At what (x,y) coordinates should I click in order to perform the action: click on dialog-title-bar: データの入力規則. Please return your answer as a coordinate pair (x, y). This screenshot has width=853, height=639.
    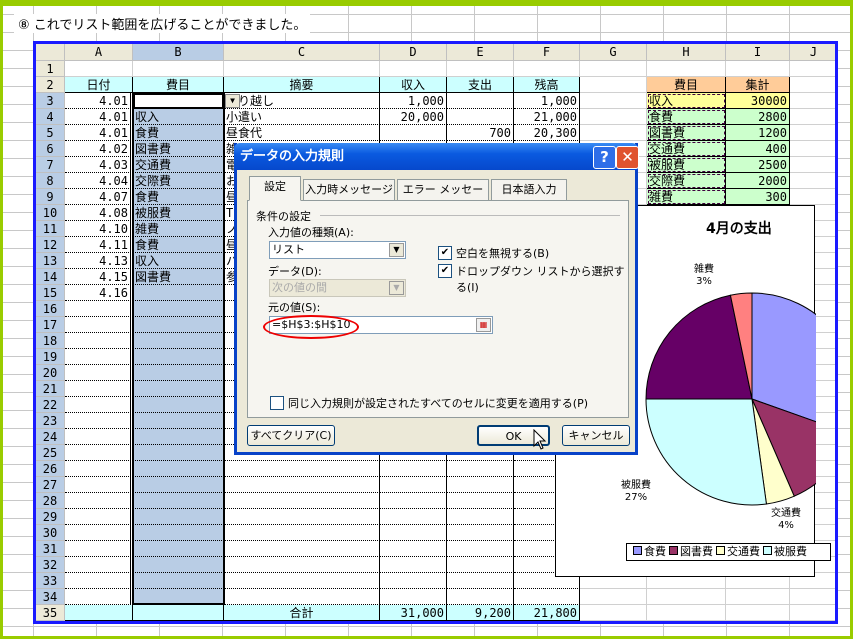
    Looking at the image, I should click on (436, 156).